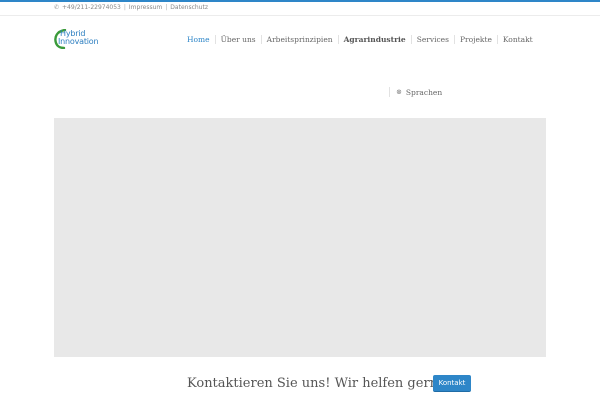 This screenshot has width=600, height=400. I want to click on nav-item-arbeitsprinzipien: Arbeitsprinzipien, so click(300, 39).